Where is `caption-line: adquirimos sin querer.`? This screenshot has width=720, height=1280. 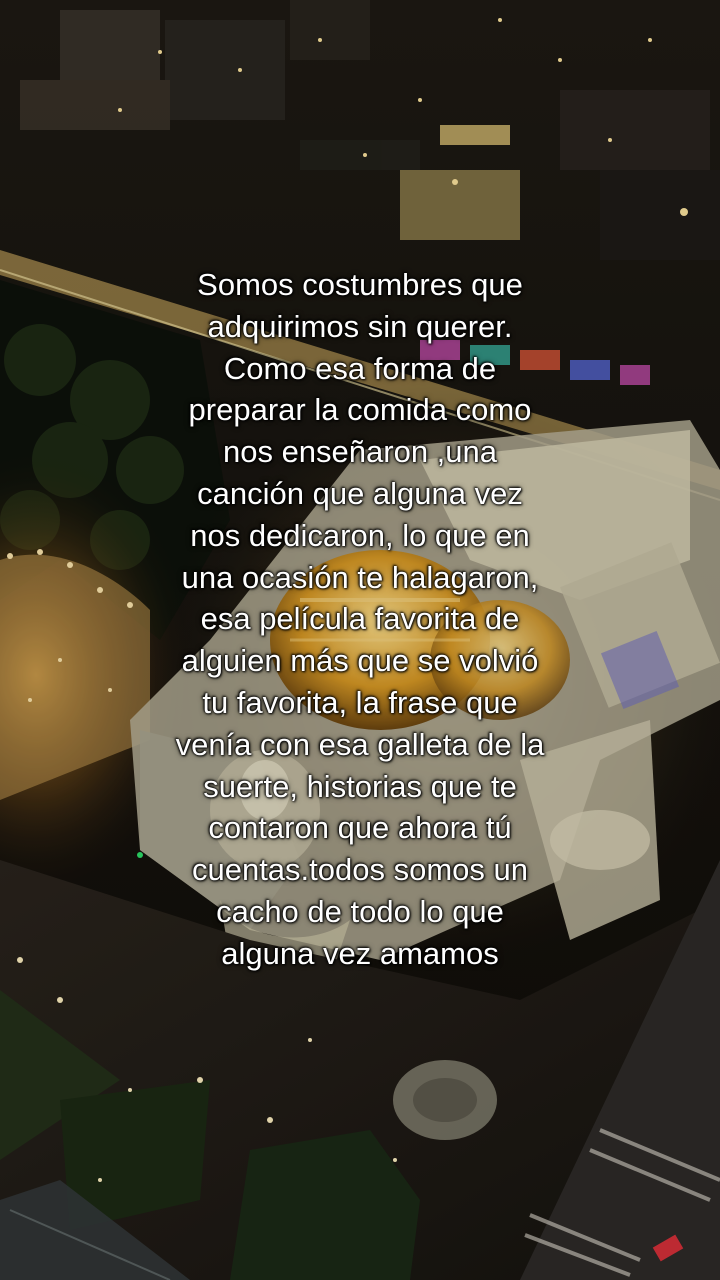 caption-line: adquirimos sin querer. is located at coordinates (360, 326).